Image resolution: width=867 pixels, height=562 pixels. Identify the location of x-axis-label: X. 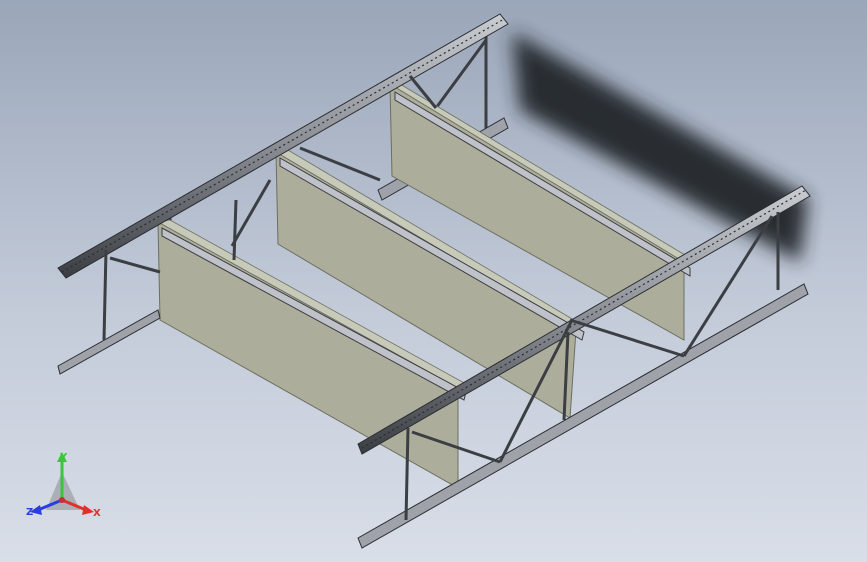
(97, 513).